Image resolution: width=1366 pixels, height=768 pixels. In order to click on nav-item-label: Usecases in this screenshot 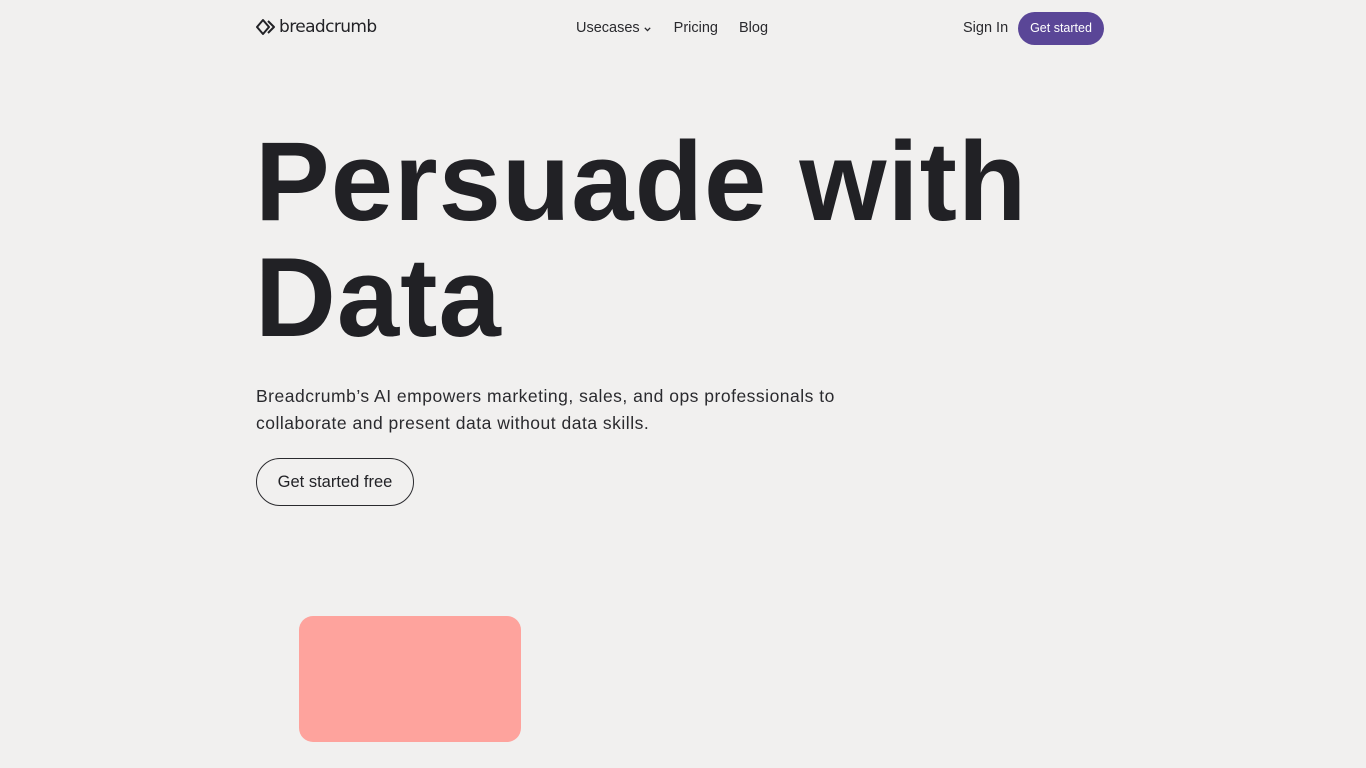, I will do `click(608, 28)`.